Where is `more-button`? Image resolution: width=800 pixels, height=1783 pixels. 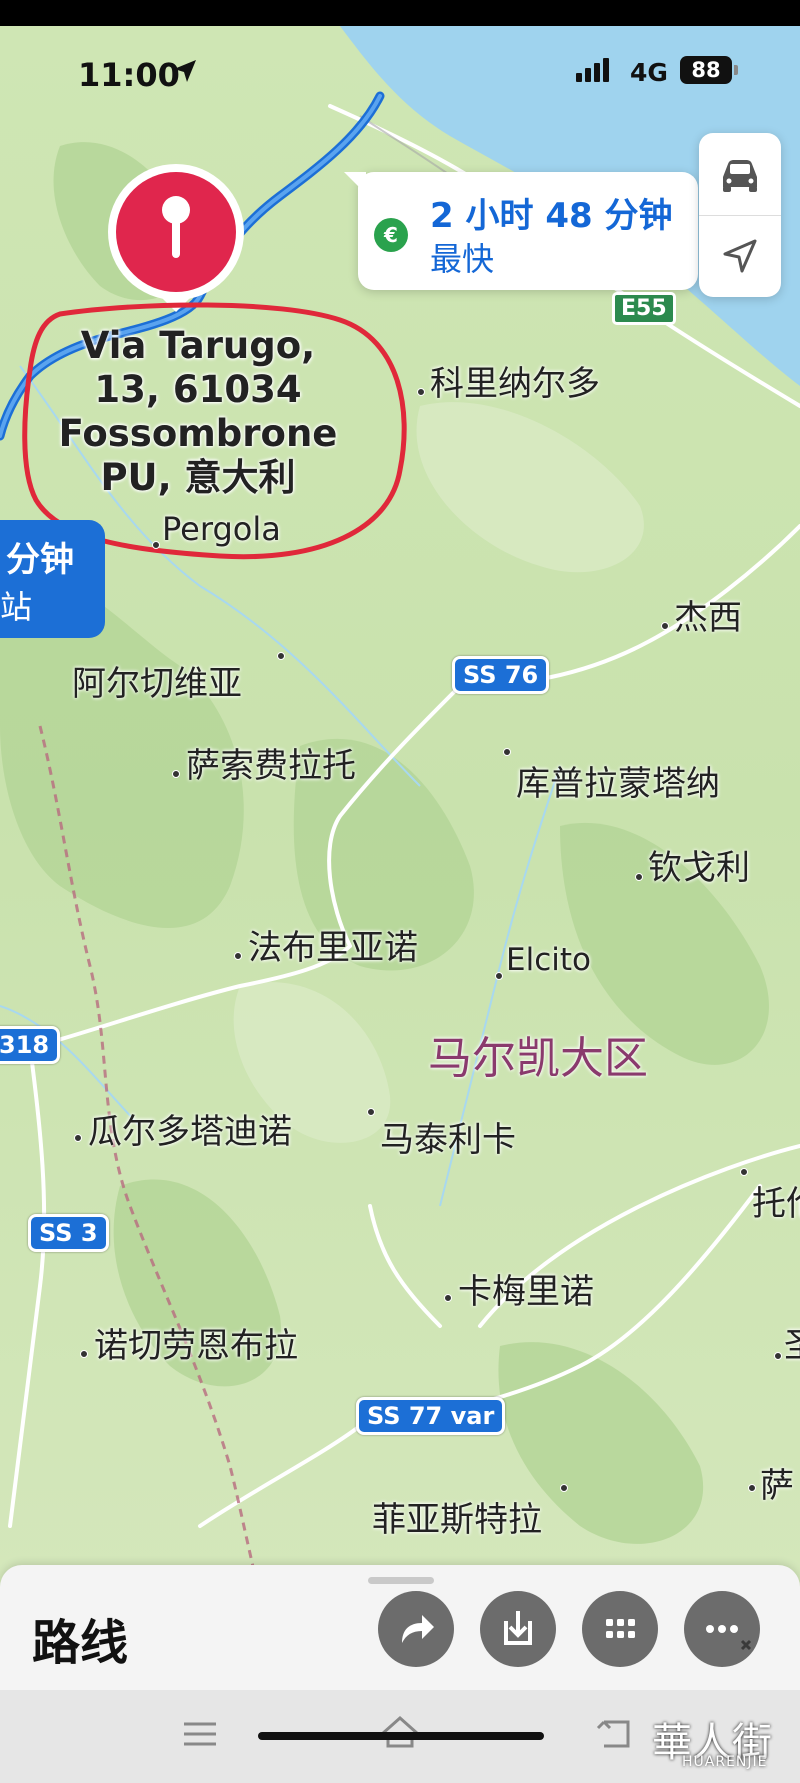
more-button is located at coordinates (722, 1629).